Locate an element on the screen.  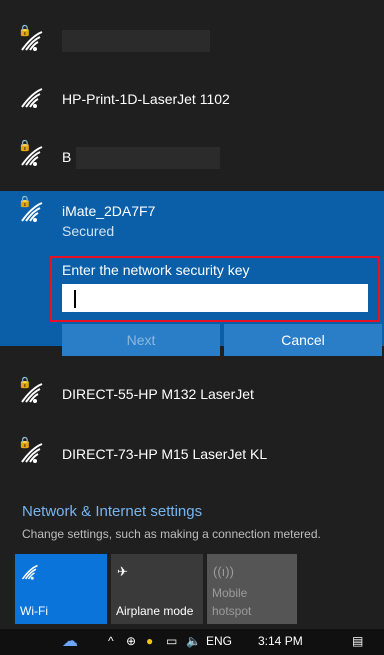
network-name: HP-Print-1D-LaserJet 1102 is located at coordinates (146, 99).